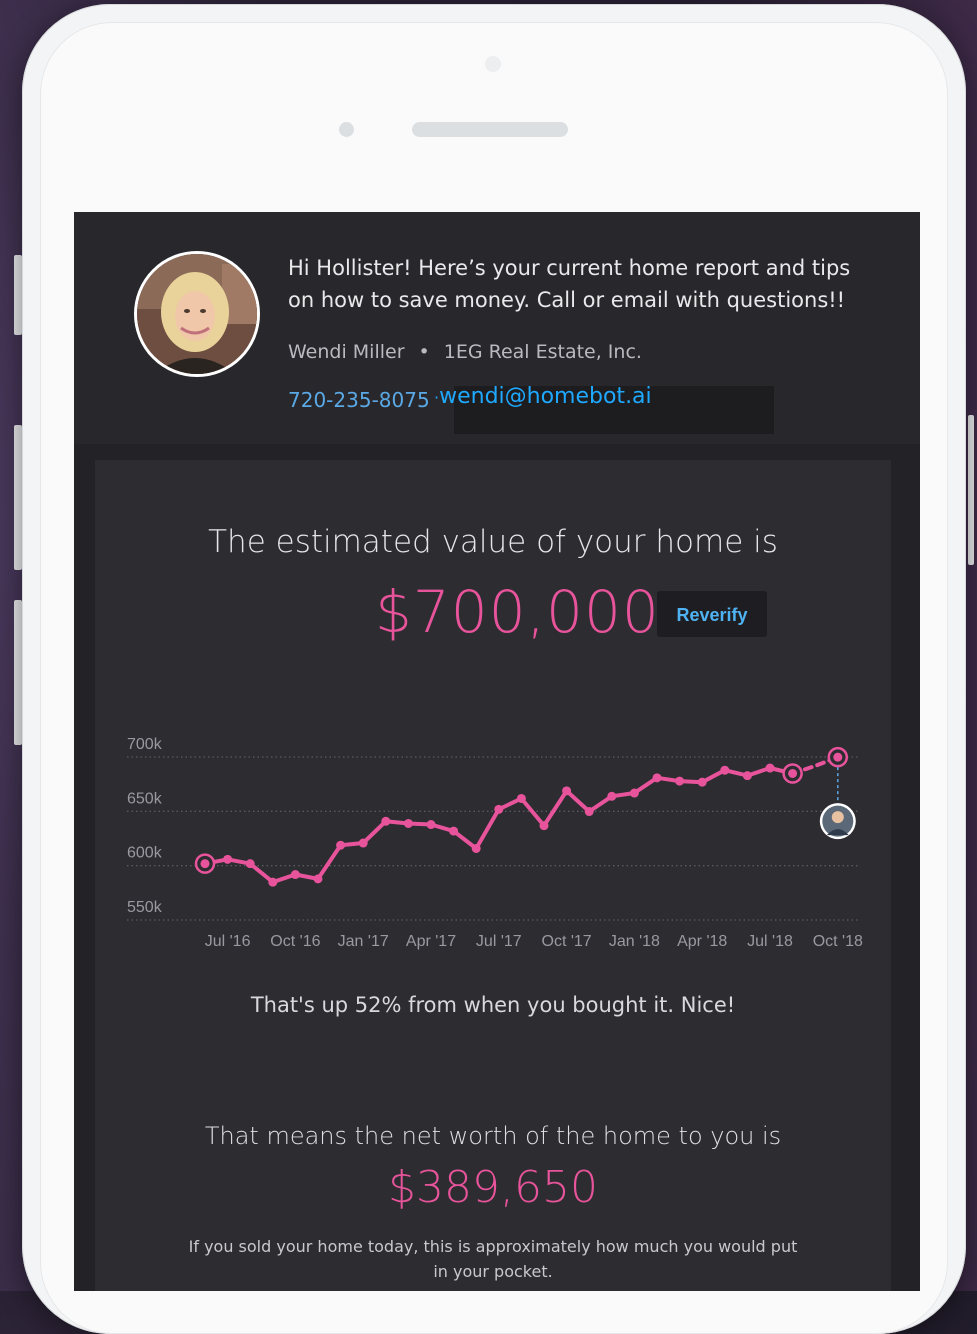 This screenshot has width=977, height=1334. I want to click on chart-series, so click(521, 820).